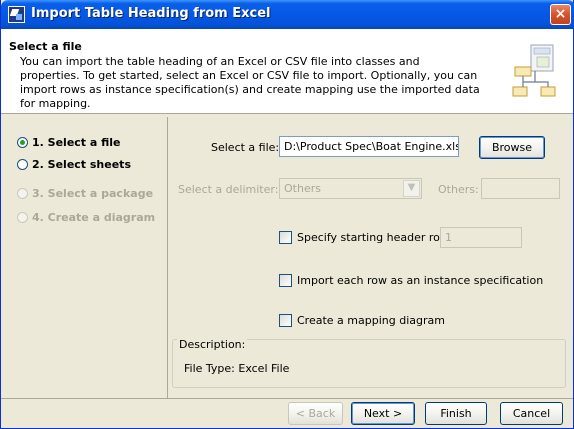 The height and width of the screenshot is (429, 574). I want to click on radio-selected-icon, so click(22, 142).